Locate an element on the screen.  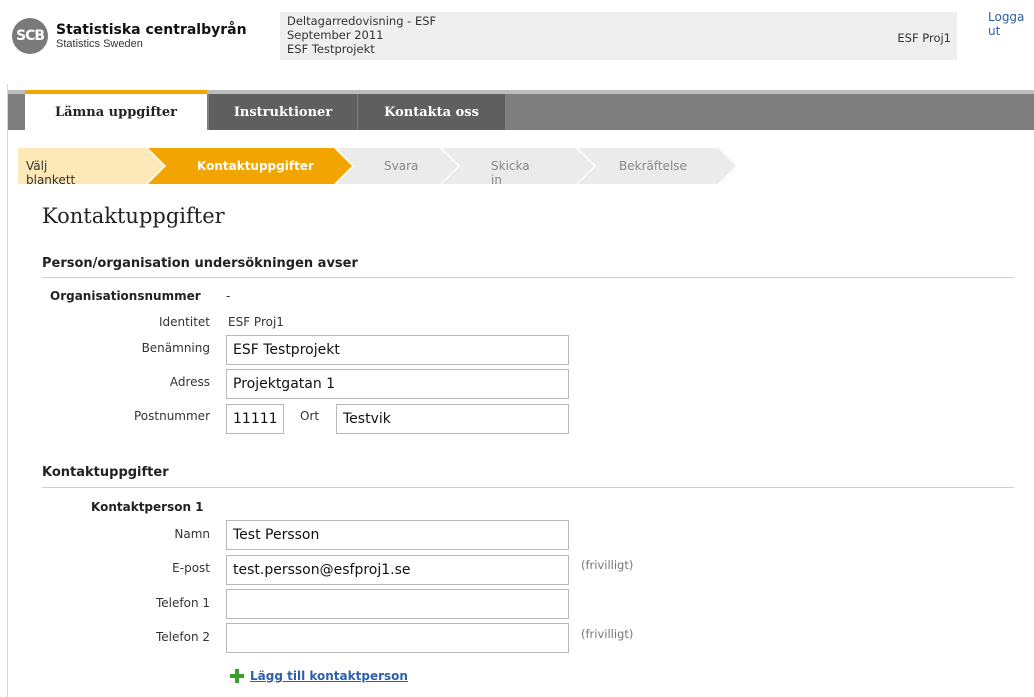
step-skicka-in: Skicka in is located at coordinates (510, 173).